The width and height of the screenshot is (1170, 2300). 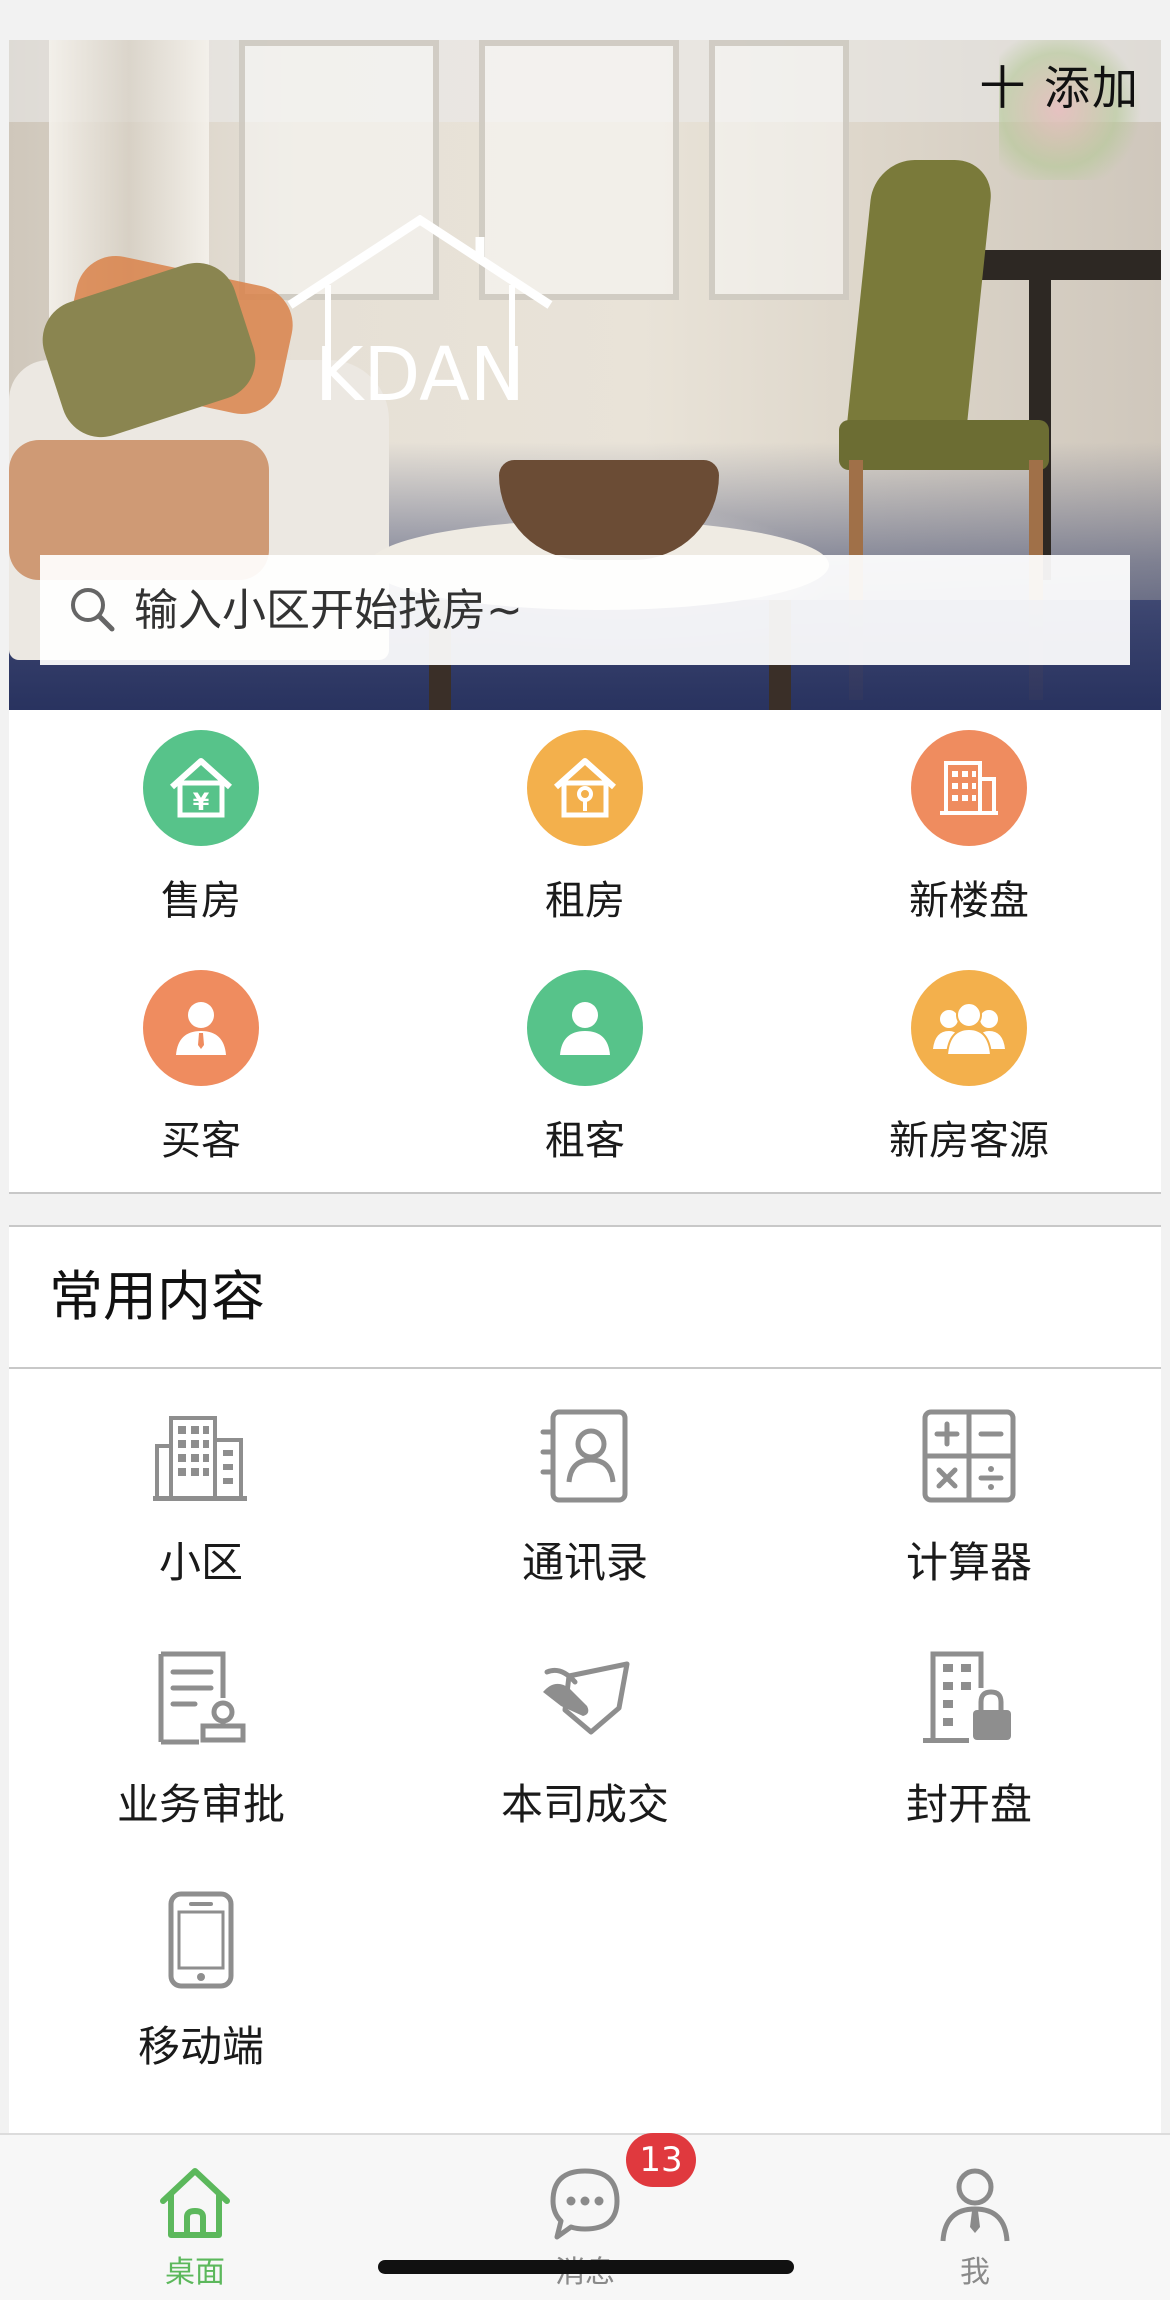 I want to click on background-chair, so click(x=919, y=310).